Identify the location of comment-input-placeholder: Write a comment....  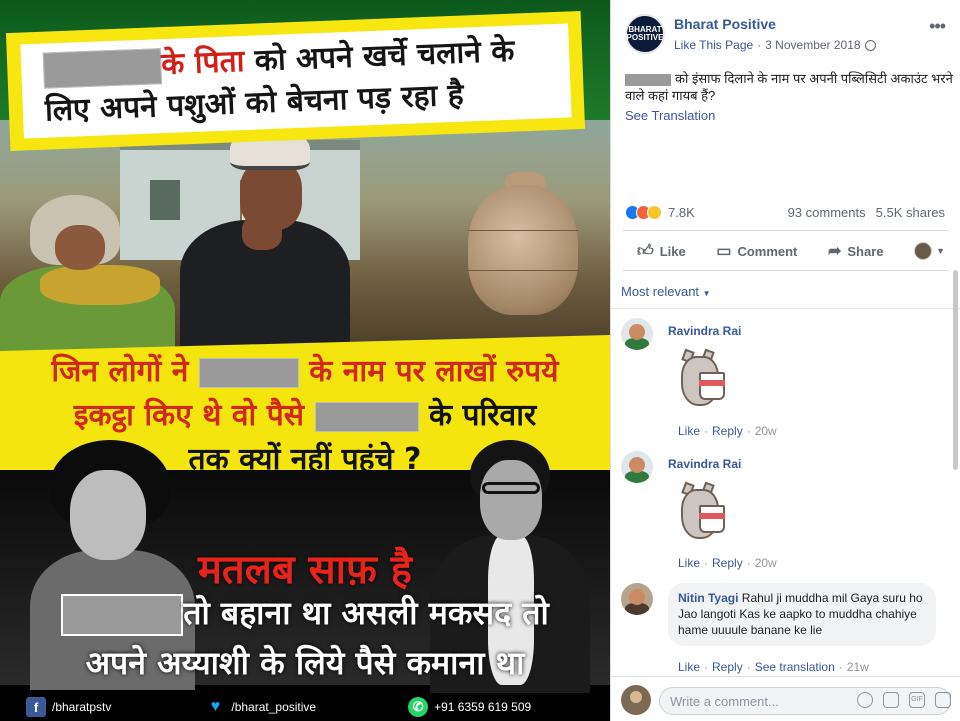
(724, 701).